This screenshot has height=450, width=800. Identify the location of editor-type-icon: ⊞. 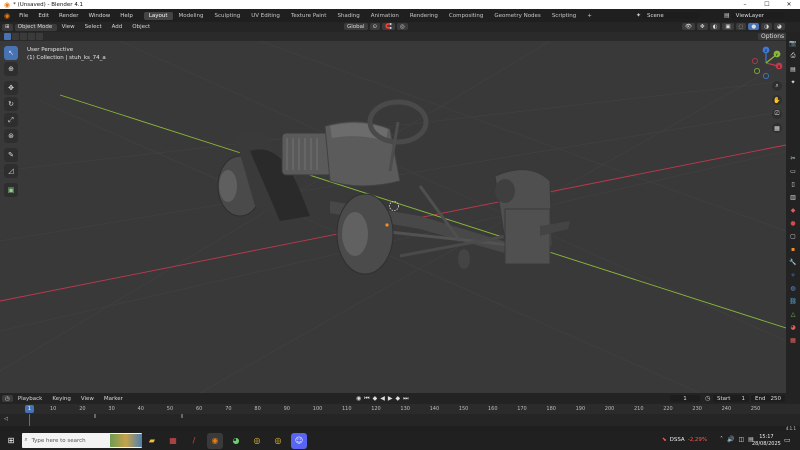
(7, 27).